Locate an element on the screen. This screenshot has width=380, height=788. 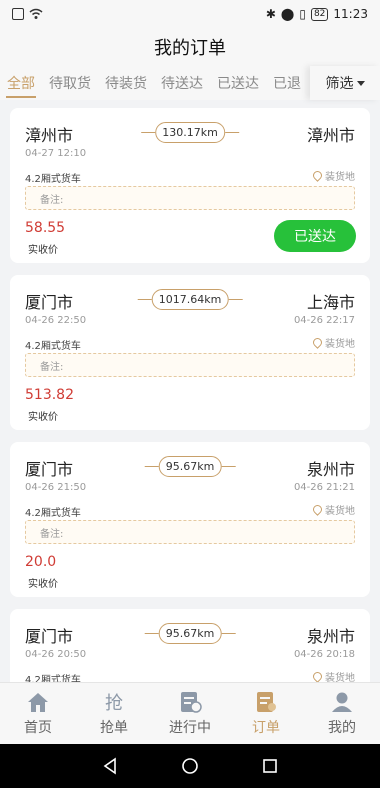
recents-icon is located at coordinates (270, 766).